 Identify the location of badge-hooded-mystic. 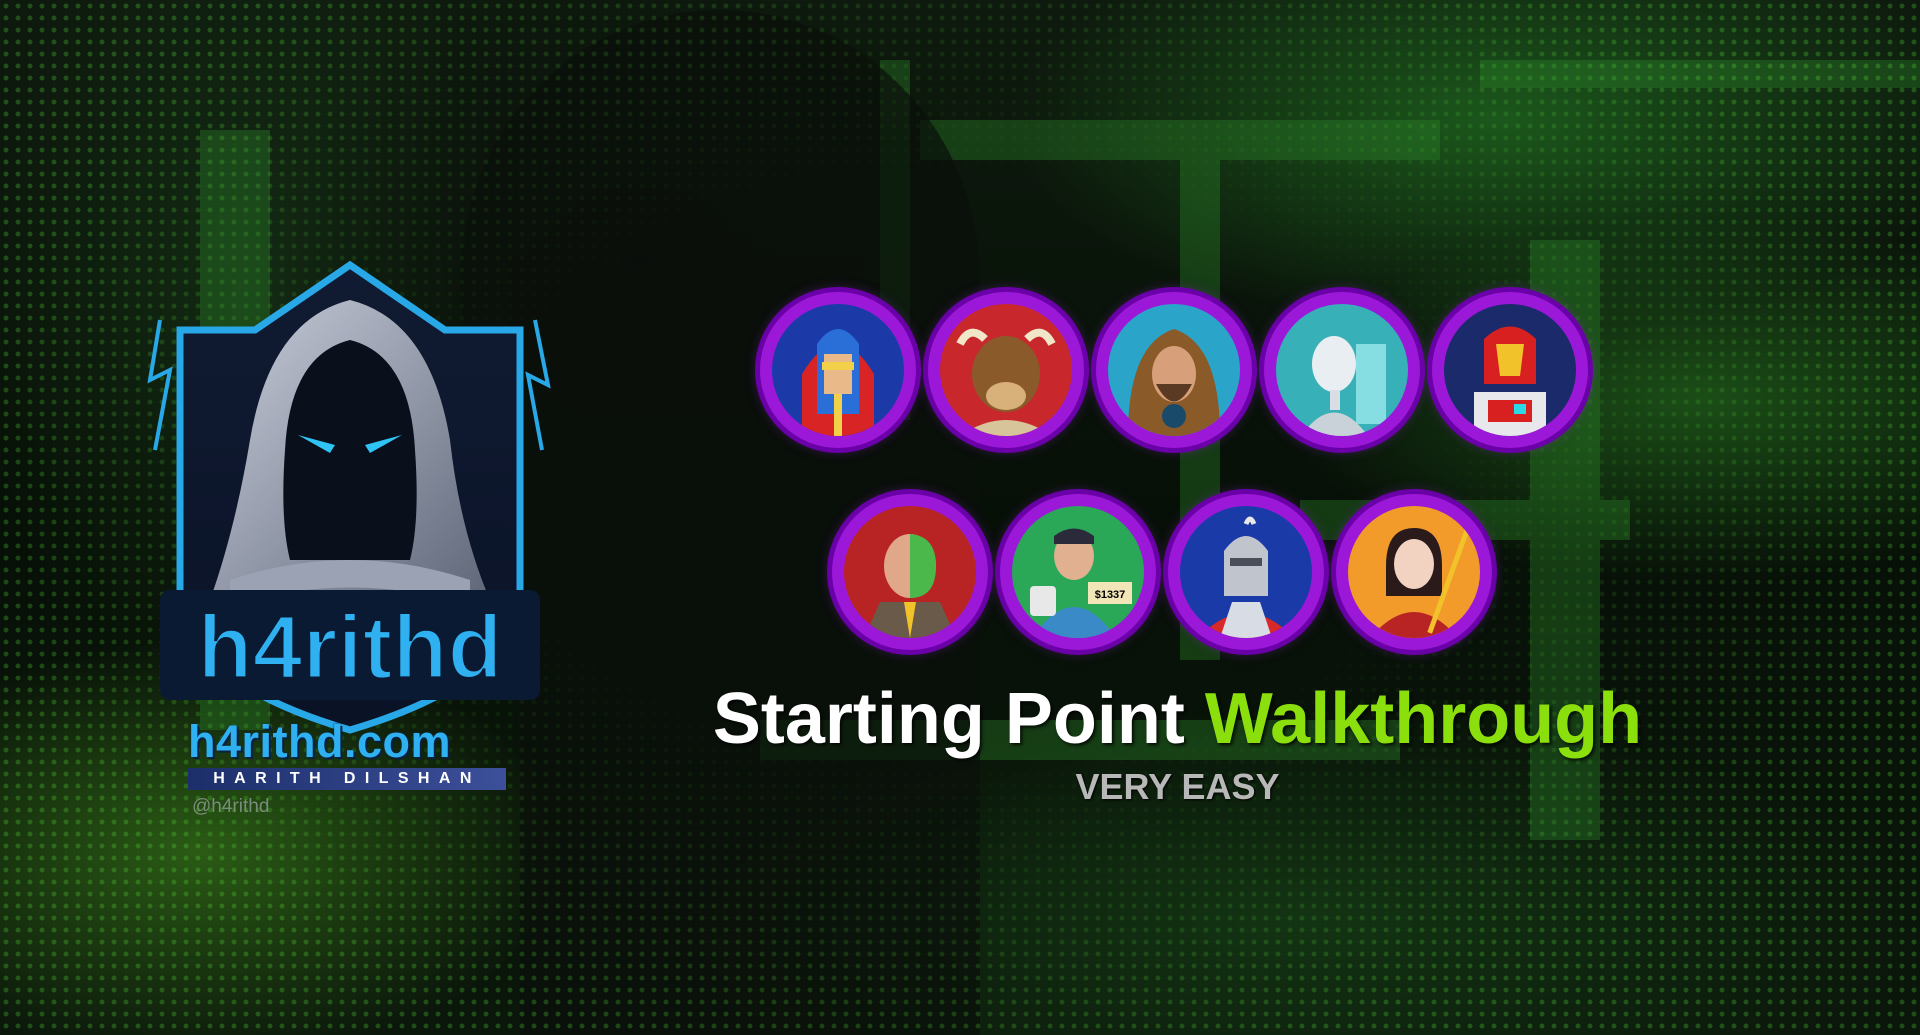
(1174, 370).